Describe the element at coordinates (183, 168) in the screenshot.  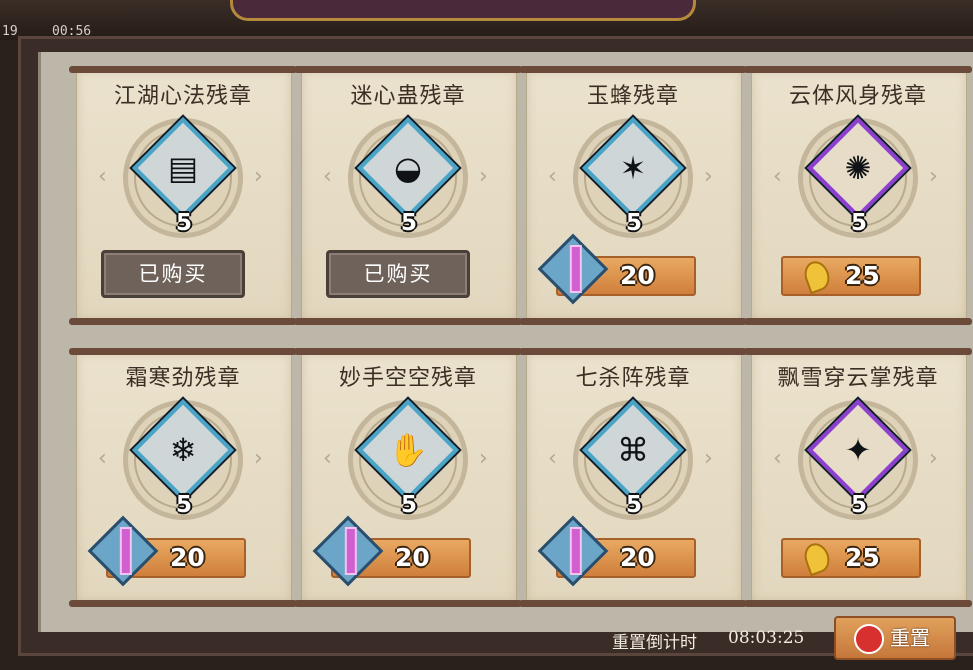
I see `manual-icon: ▤` at that location.